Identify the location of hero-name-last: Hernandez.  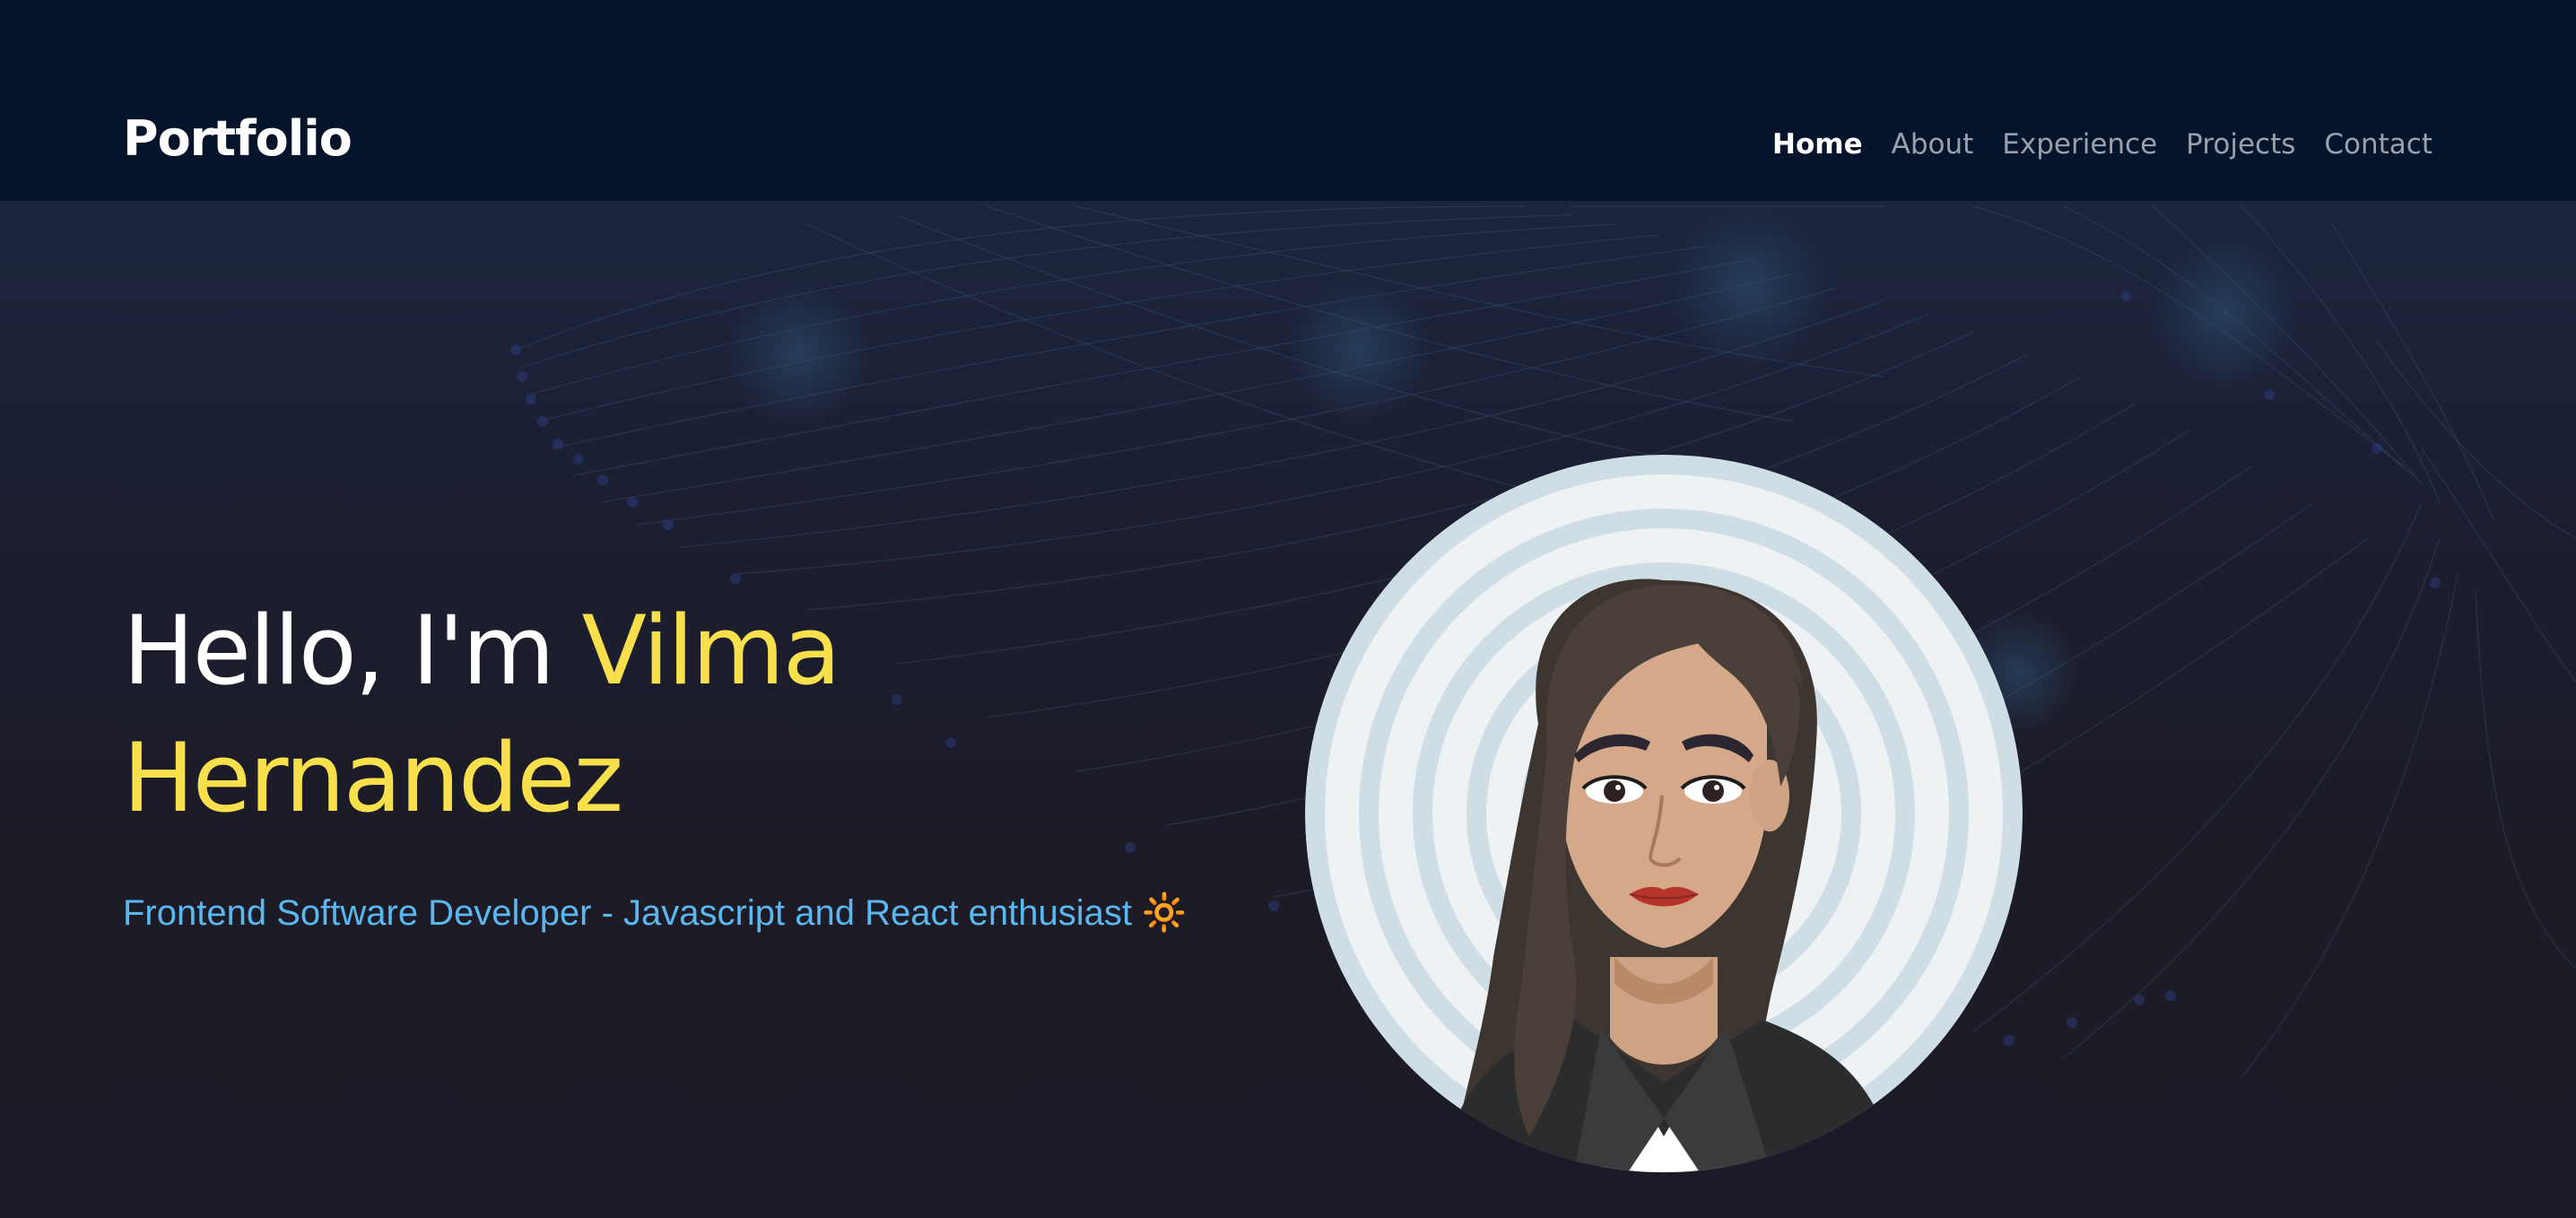
(373, 778).